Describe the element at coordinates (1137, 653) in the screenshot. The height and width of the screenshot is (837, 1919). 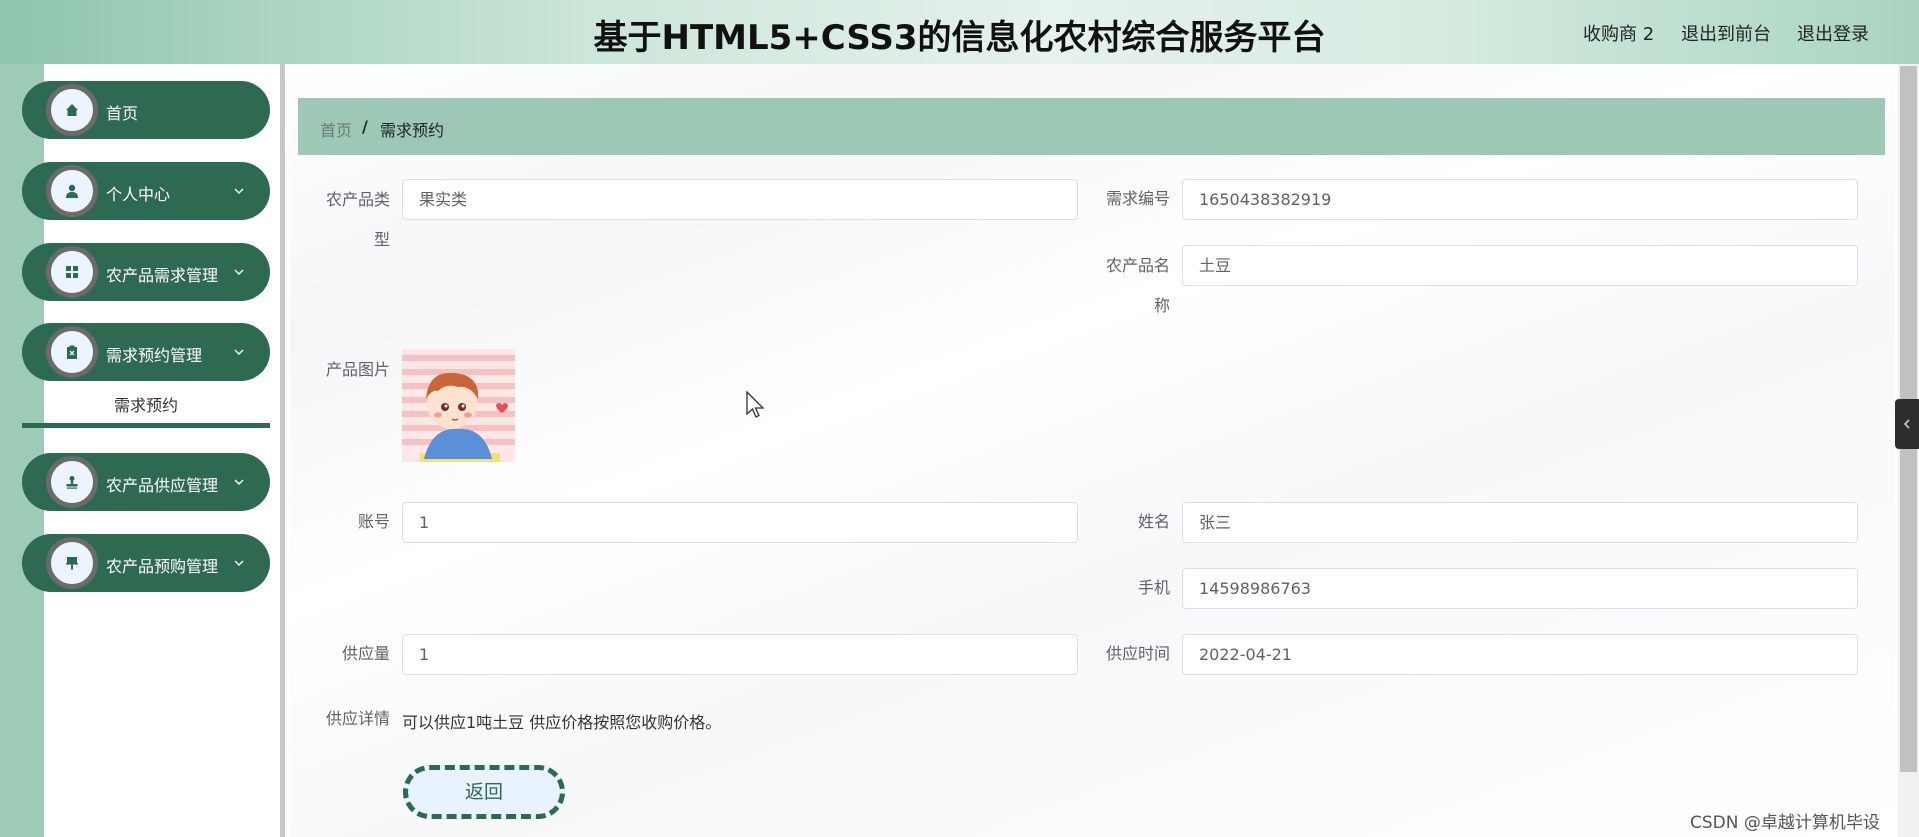
I see `supply-time-label: 供应时间` at that location.